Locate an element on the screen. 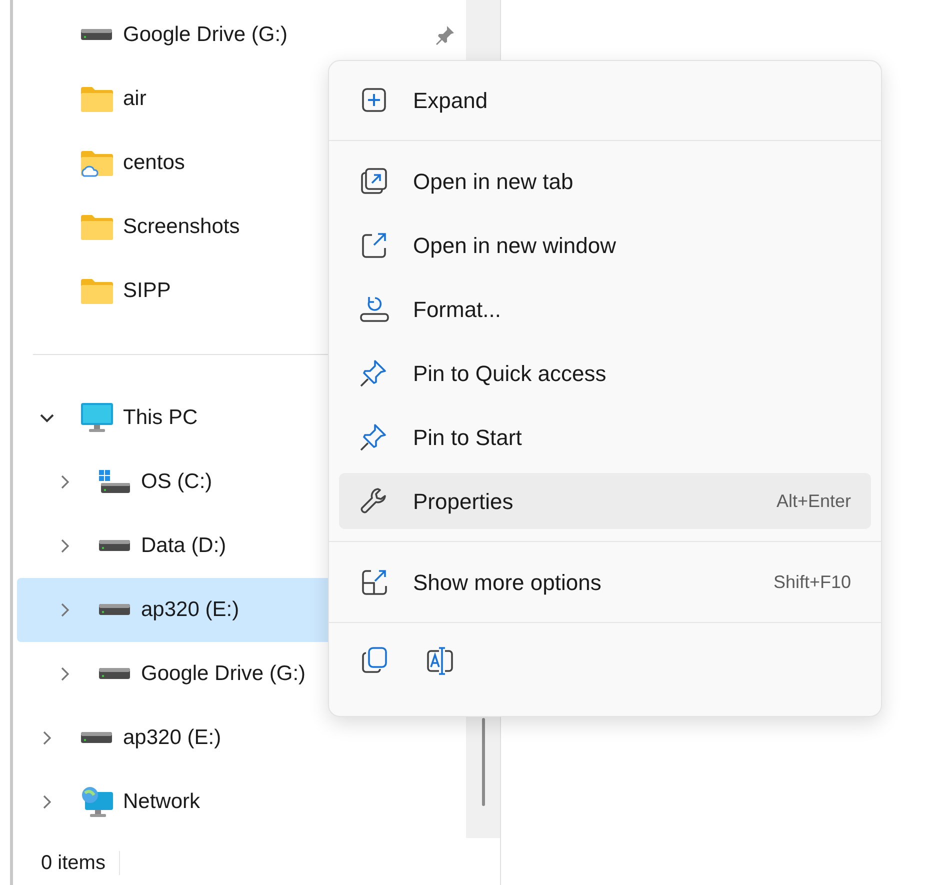  network-icon is located at coordinates (97, 802).